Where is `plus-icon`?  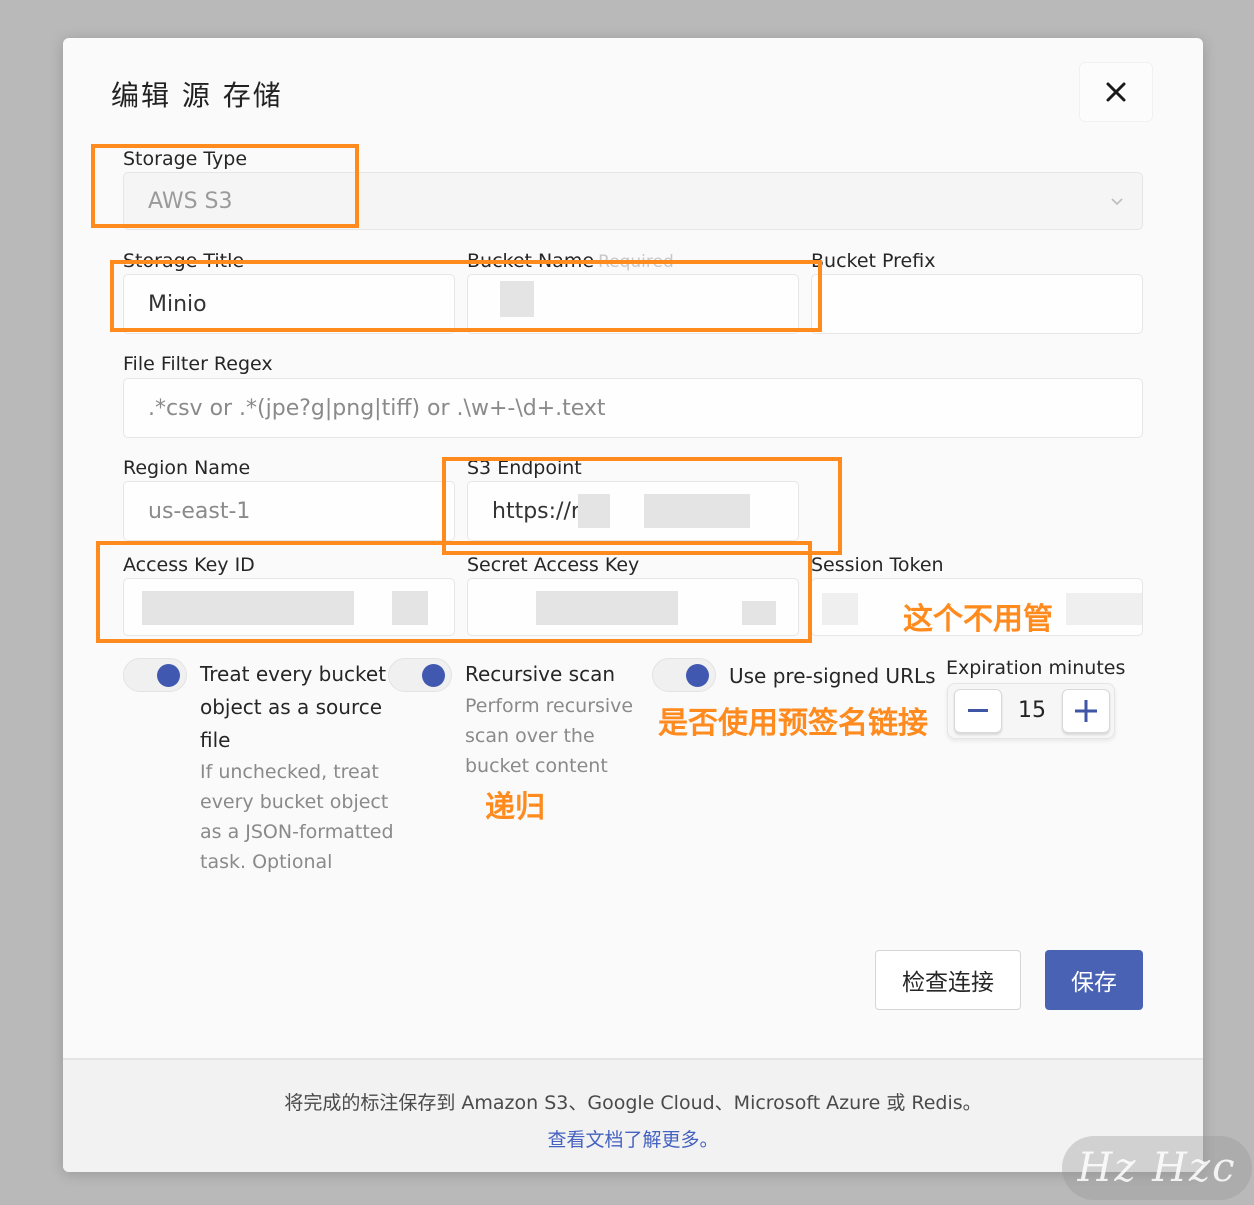 plus-icon is located at coordinates (1086, 711).